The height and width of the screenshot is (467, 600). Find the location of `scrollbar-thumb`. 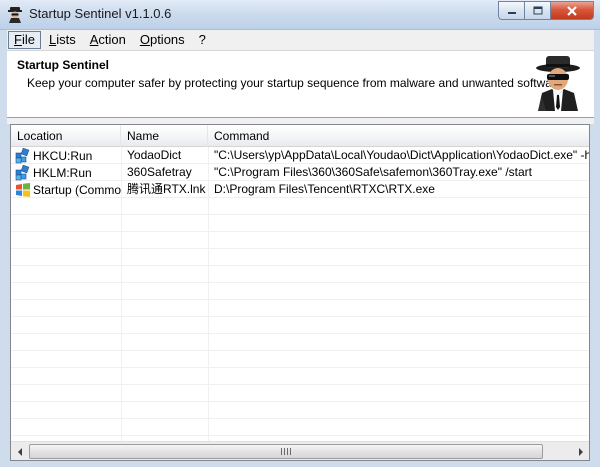

scrollbar-thumb is located at coordinates (286, 451).